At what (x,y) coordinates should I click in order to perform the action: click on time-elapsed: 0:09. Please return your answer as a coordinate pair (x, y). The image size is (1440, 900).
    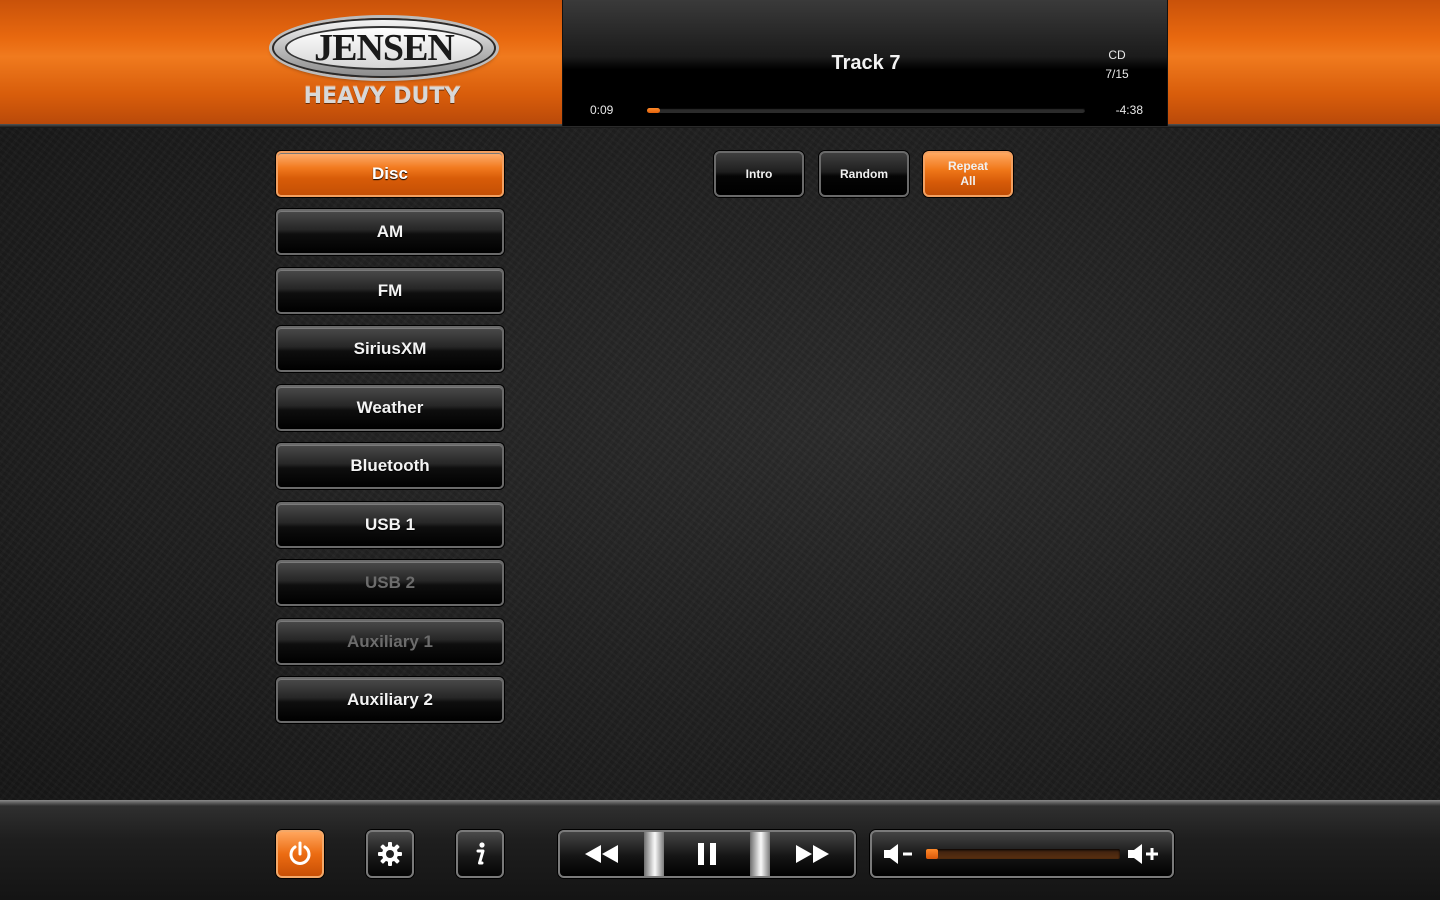
    Looking at the image, I should click on (602, 110).